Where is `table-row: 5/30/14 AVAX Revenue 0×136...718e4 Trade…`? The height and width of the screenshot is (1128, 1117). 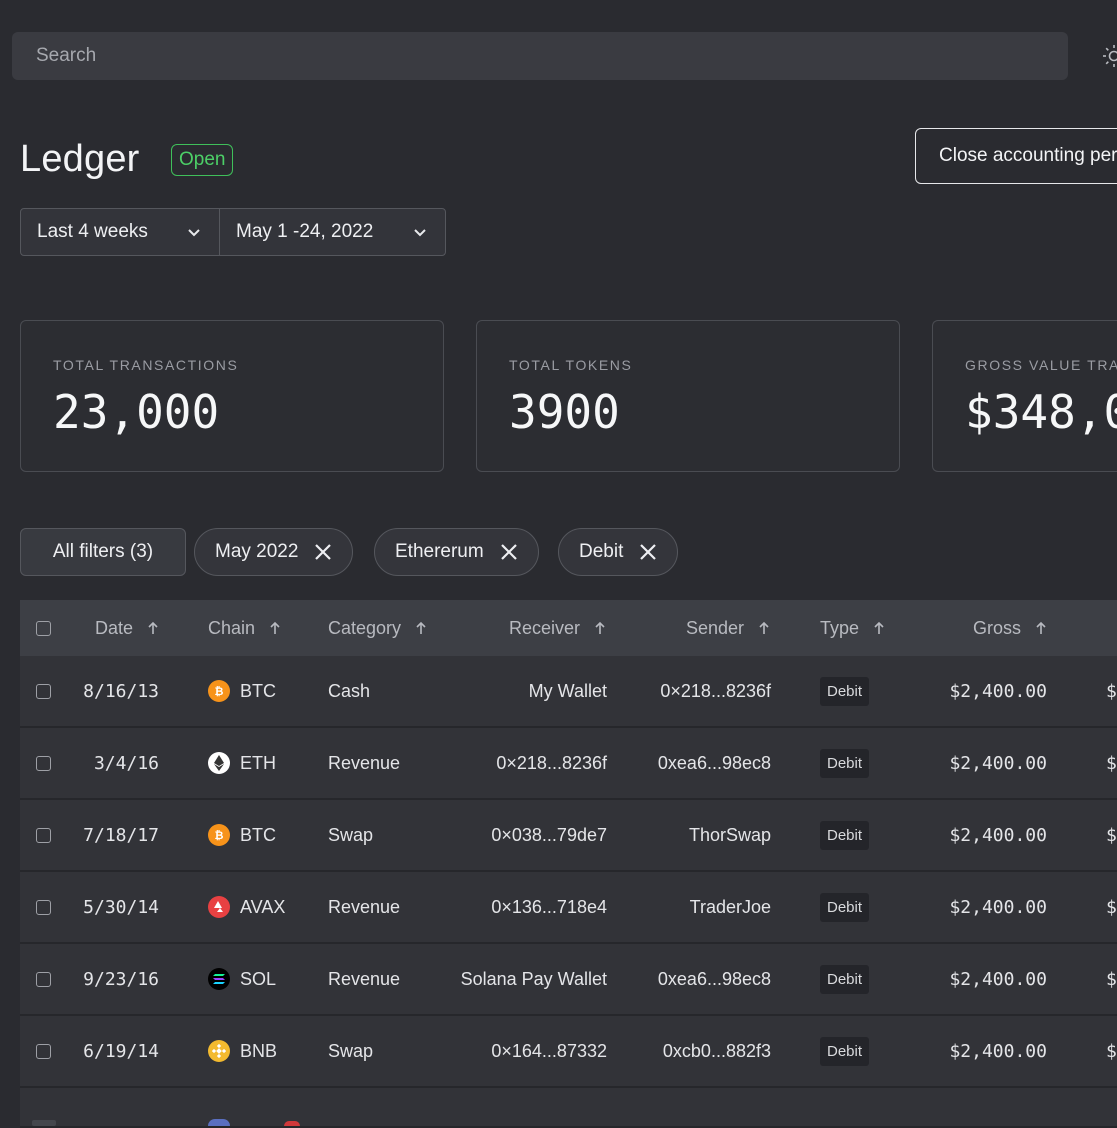 table-row: 5/30/14 AVAX Revenue 0×136...718e4 Trade… is located at coordinates (568, 908).